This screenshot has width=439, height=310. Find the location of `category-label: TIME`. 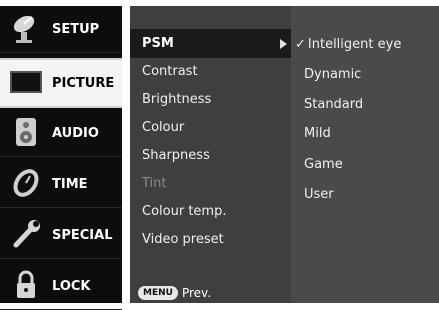

category-label: TIME is located at coordinates (70, 184).